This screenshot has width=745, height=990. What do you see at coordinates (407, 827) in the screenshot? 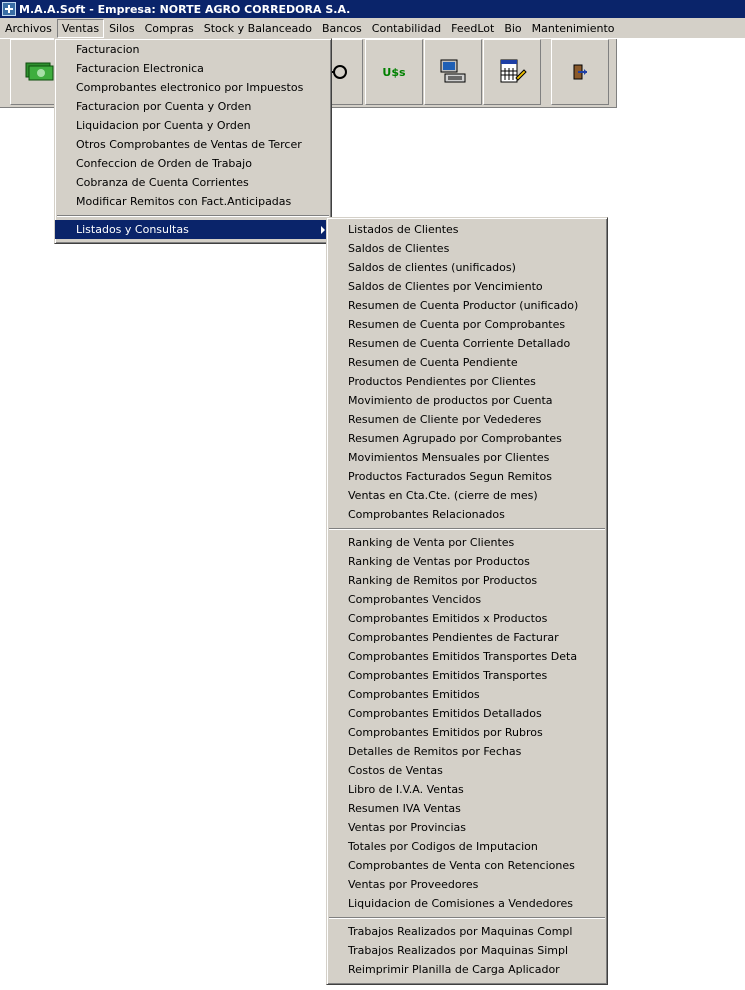
I see `menu-item-label: Ventas por Provincias` at bounding box center [407, 827].